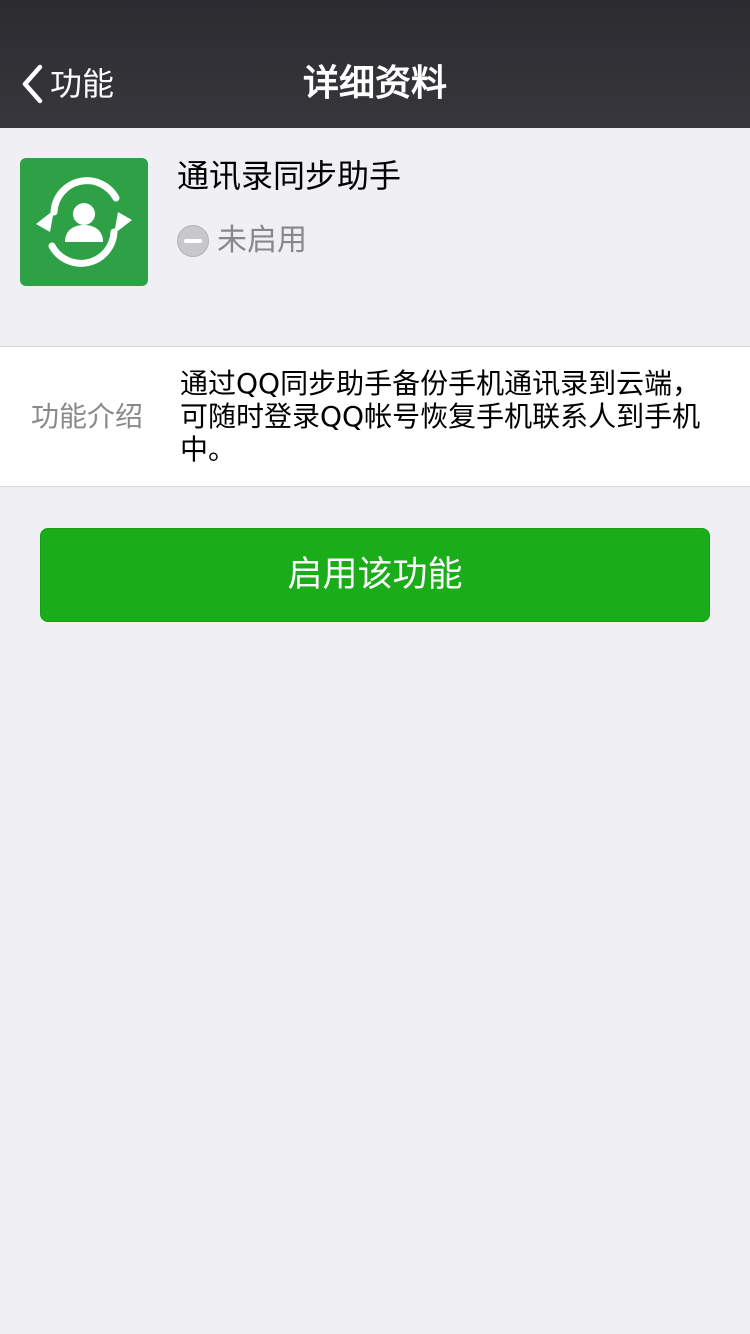 The height and width of the screenshot is (1334, 750). What do you see at coordinates (374, 83) in the screenshot?
I see `page-title: 详细资料` at bounding box center [374, 83].